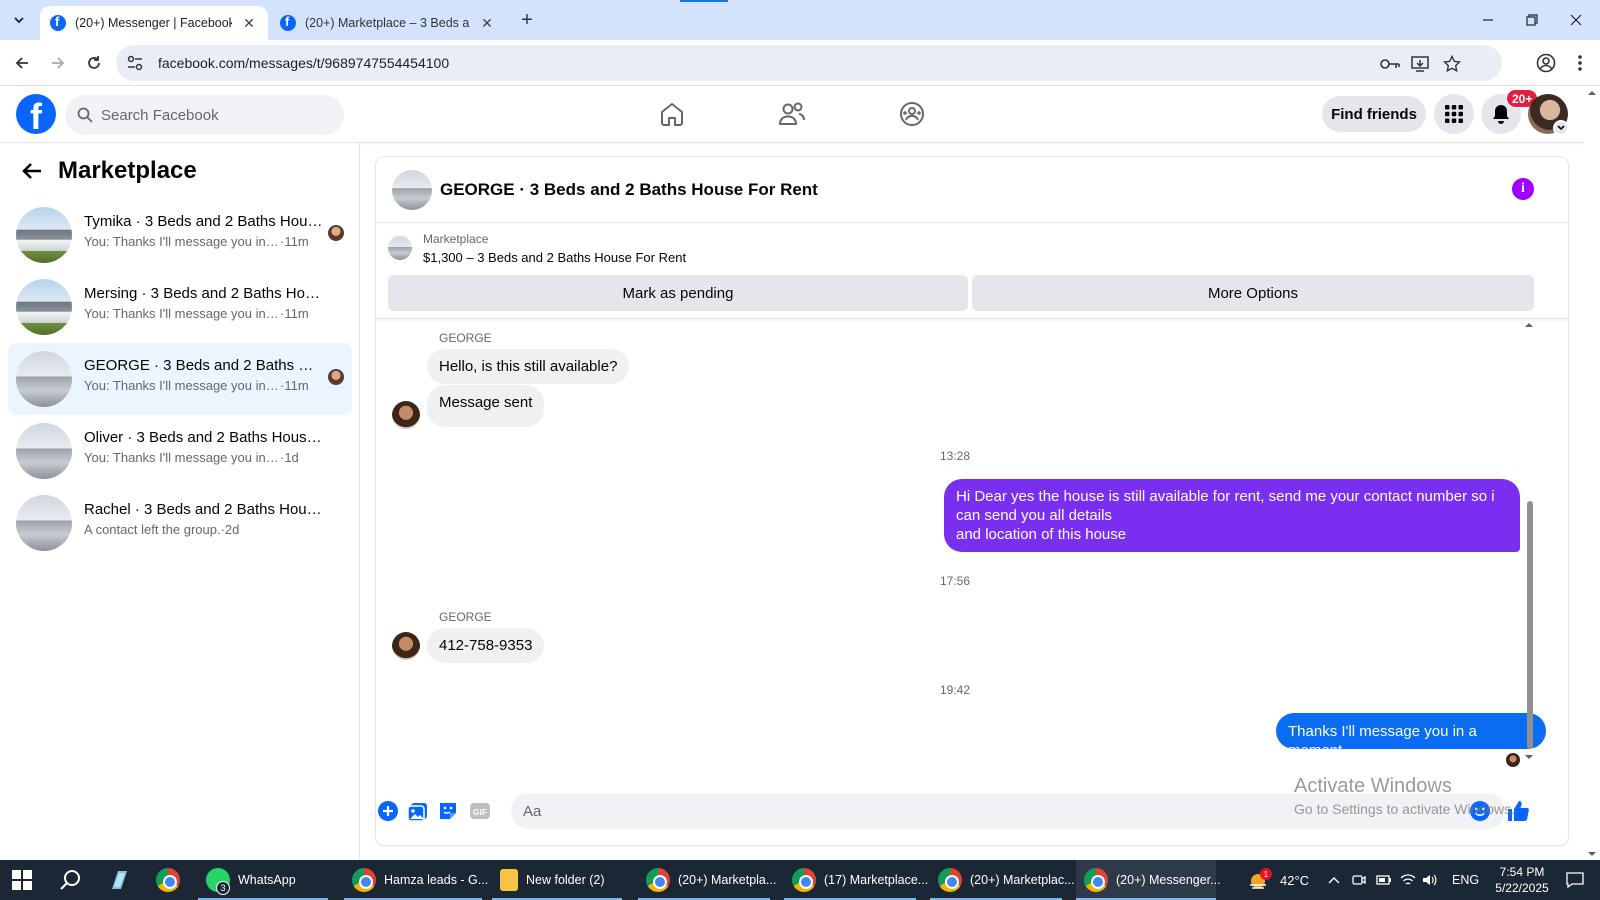  What do you see at coordinates (1488, 20) in the screenshot?
I see `minimize-button` at bounding box center [1488, 20].